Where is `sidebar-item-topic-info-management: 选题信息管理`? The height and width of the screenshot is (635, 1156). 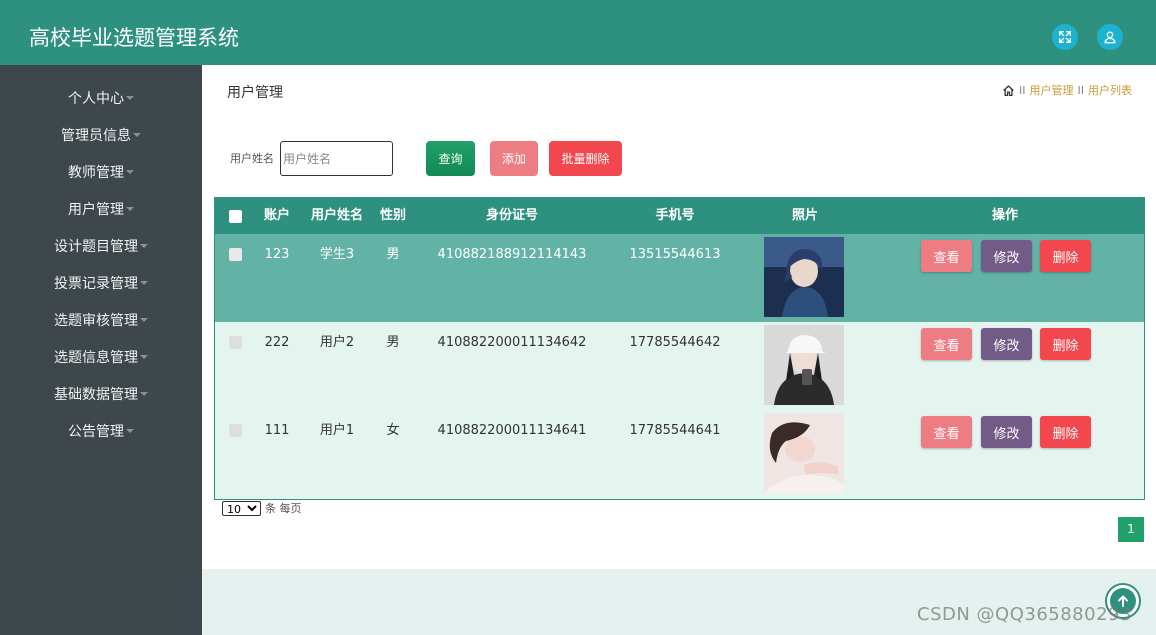
sidebar-item-topic-info-management: 选题信息管理 is located at coordinates (101, 358).